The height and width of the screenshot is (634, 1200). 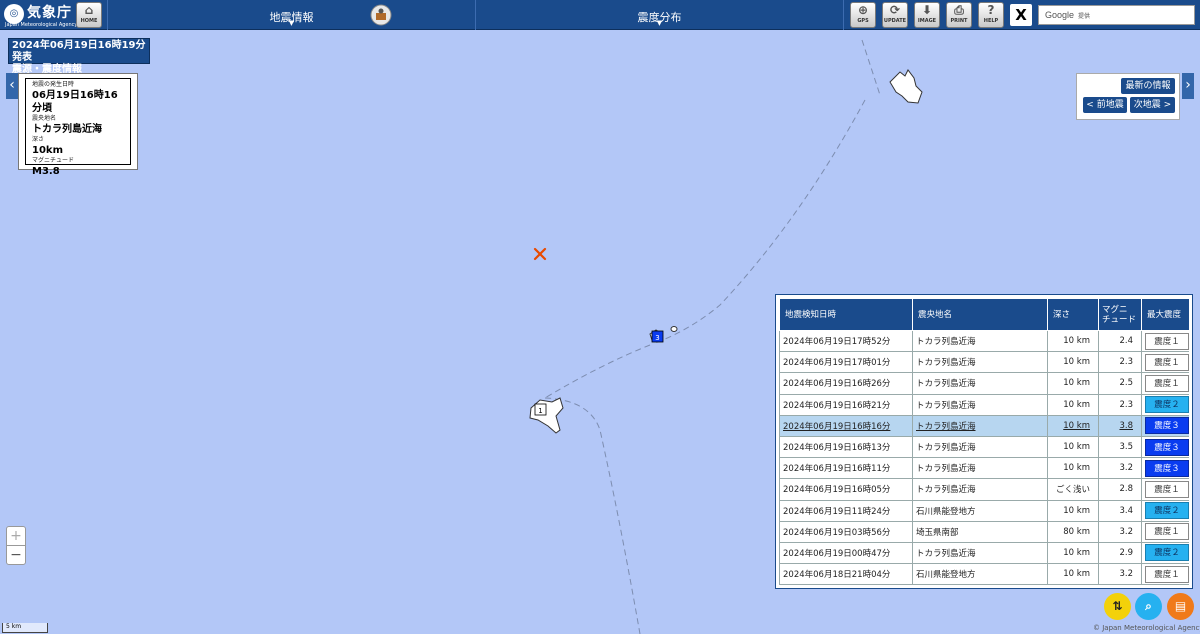 What do you see at coordinates (1148, 86) in the screenshot?
I see `latest-info-button: 最新の情報` at bounding box center [1148, 86].